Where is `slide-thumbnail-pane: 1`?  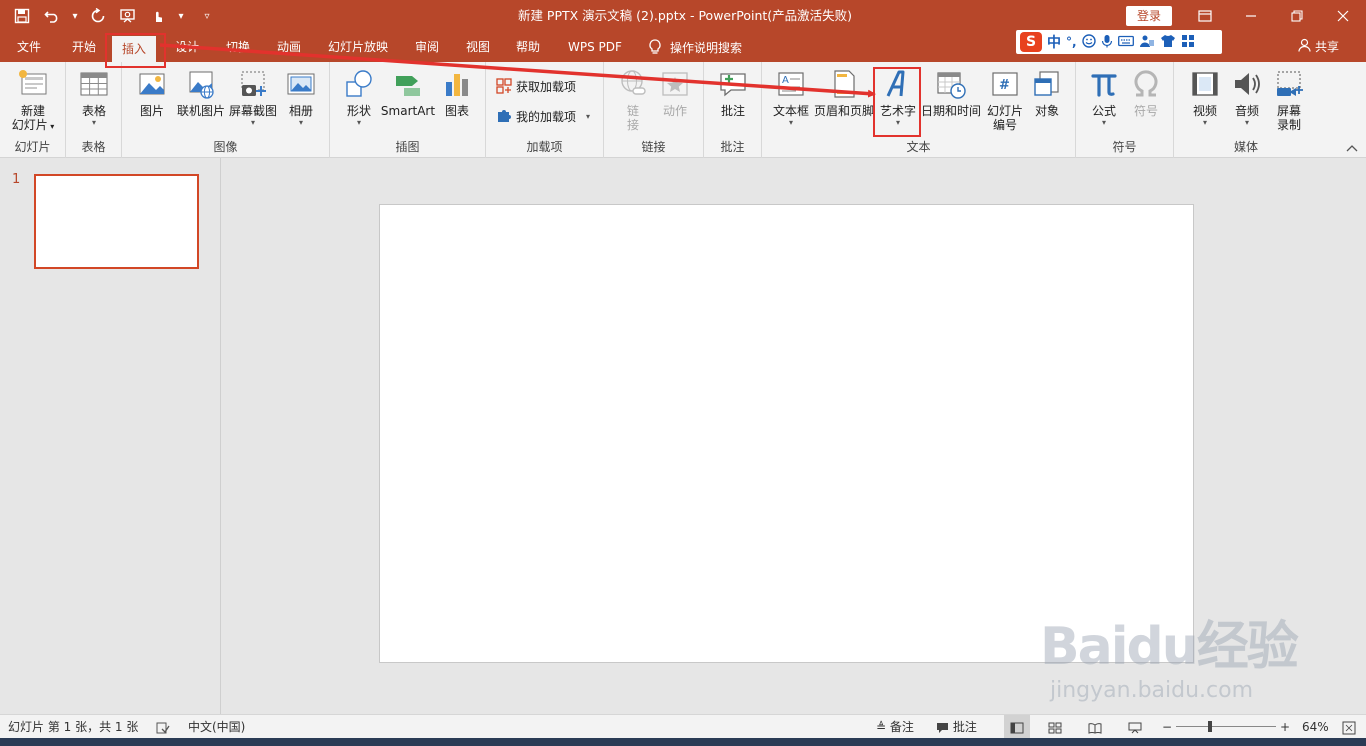 slide-thumbnail-pane: 1 is located at coordinates (110, 436).